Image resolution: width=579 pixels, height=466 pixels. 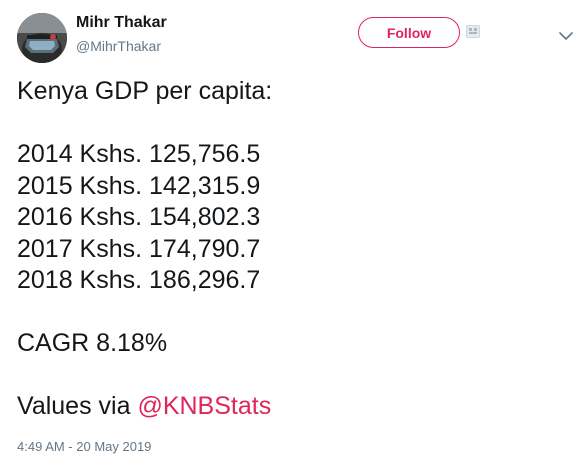 What do you see at coordinates (204, 406) in the screenshot?
I see `mention-link: @KNBStats` at bounding box center [204, 406].